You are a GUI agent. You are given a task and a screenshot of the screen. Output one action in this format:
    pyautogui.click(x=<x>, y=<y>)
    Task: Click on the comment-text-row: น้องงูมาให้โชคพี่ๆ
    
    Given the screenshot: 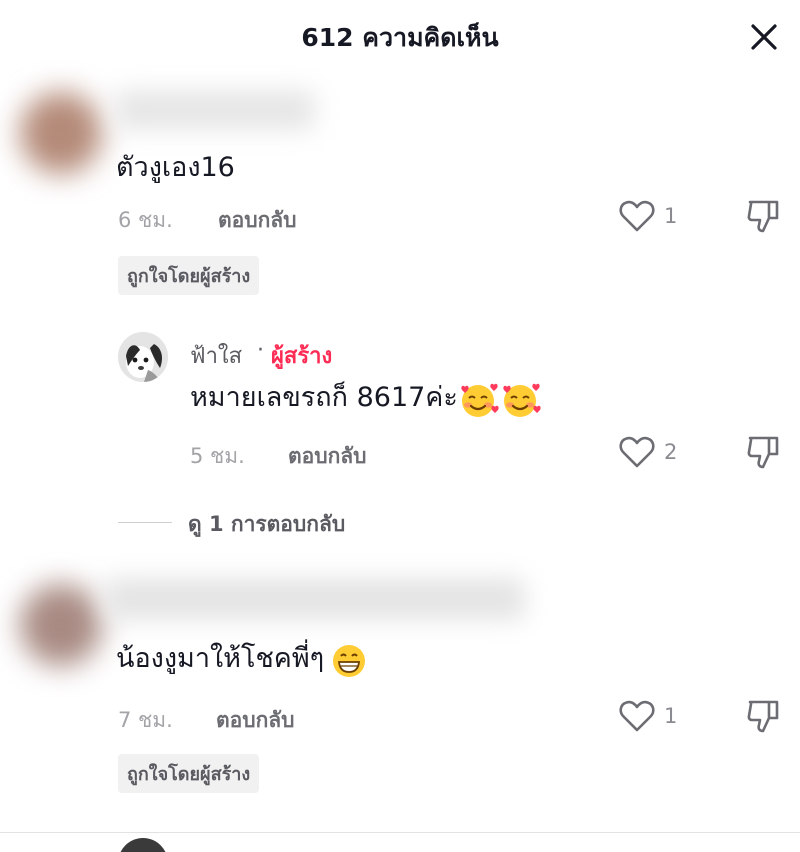 What is the action you would take?
    pyautogui.click(x=242, y=660)
    